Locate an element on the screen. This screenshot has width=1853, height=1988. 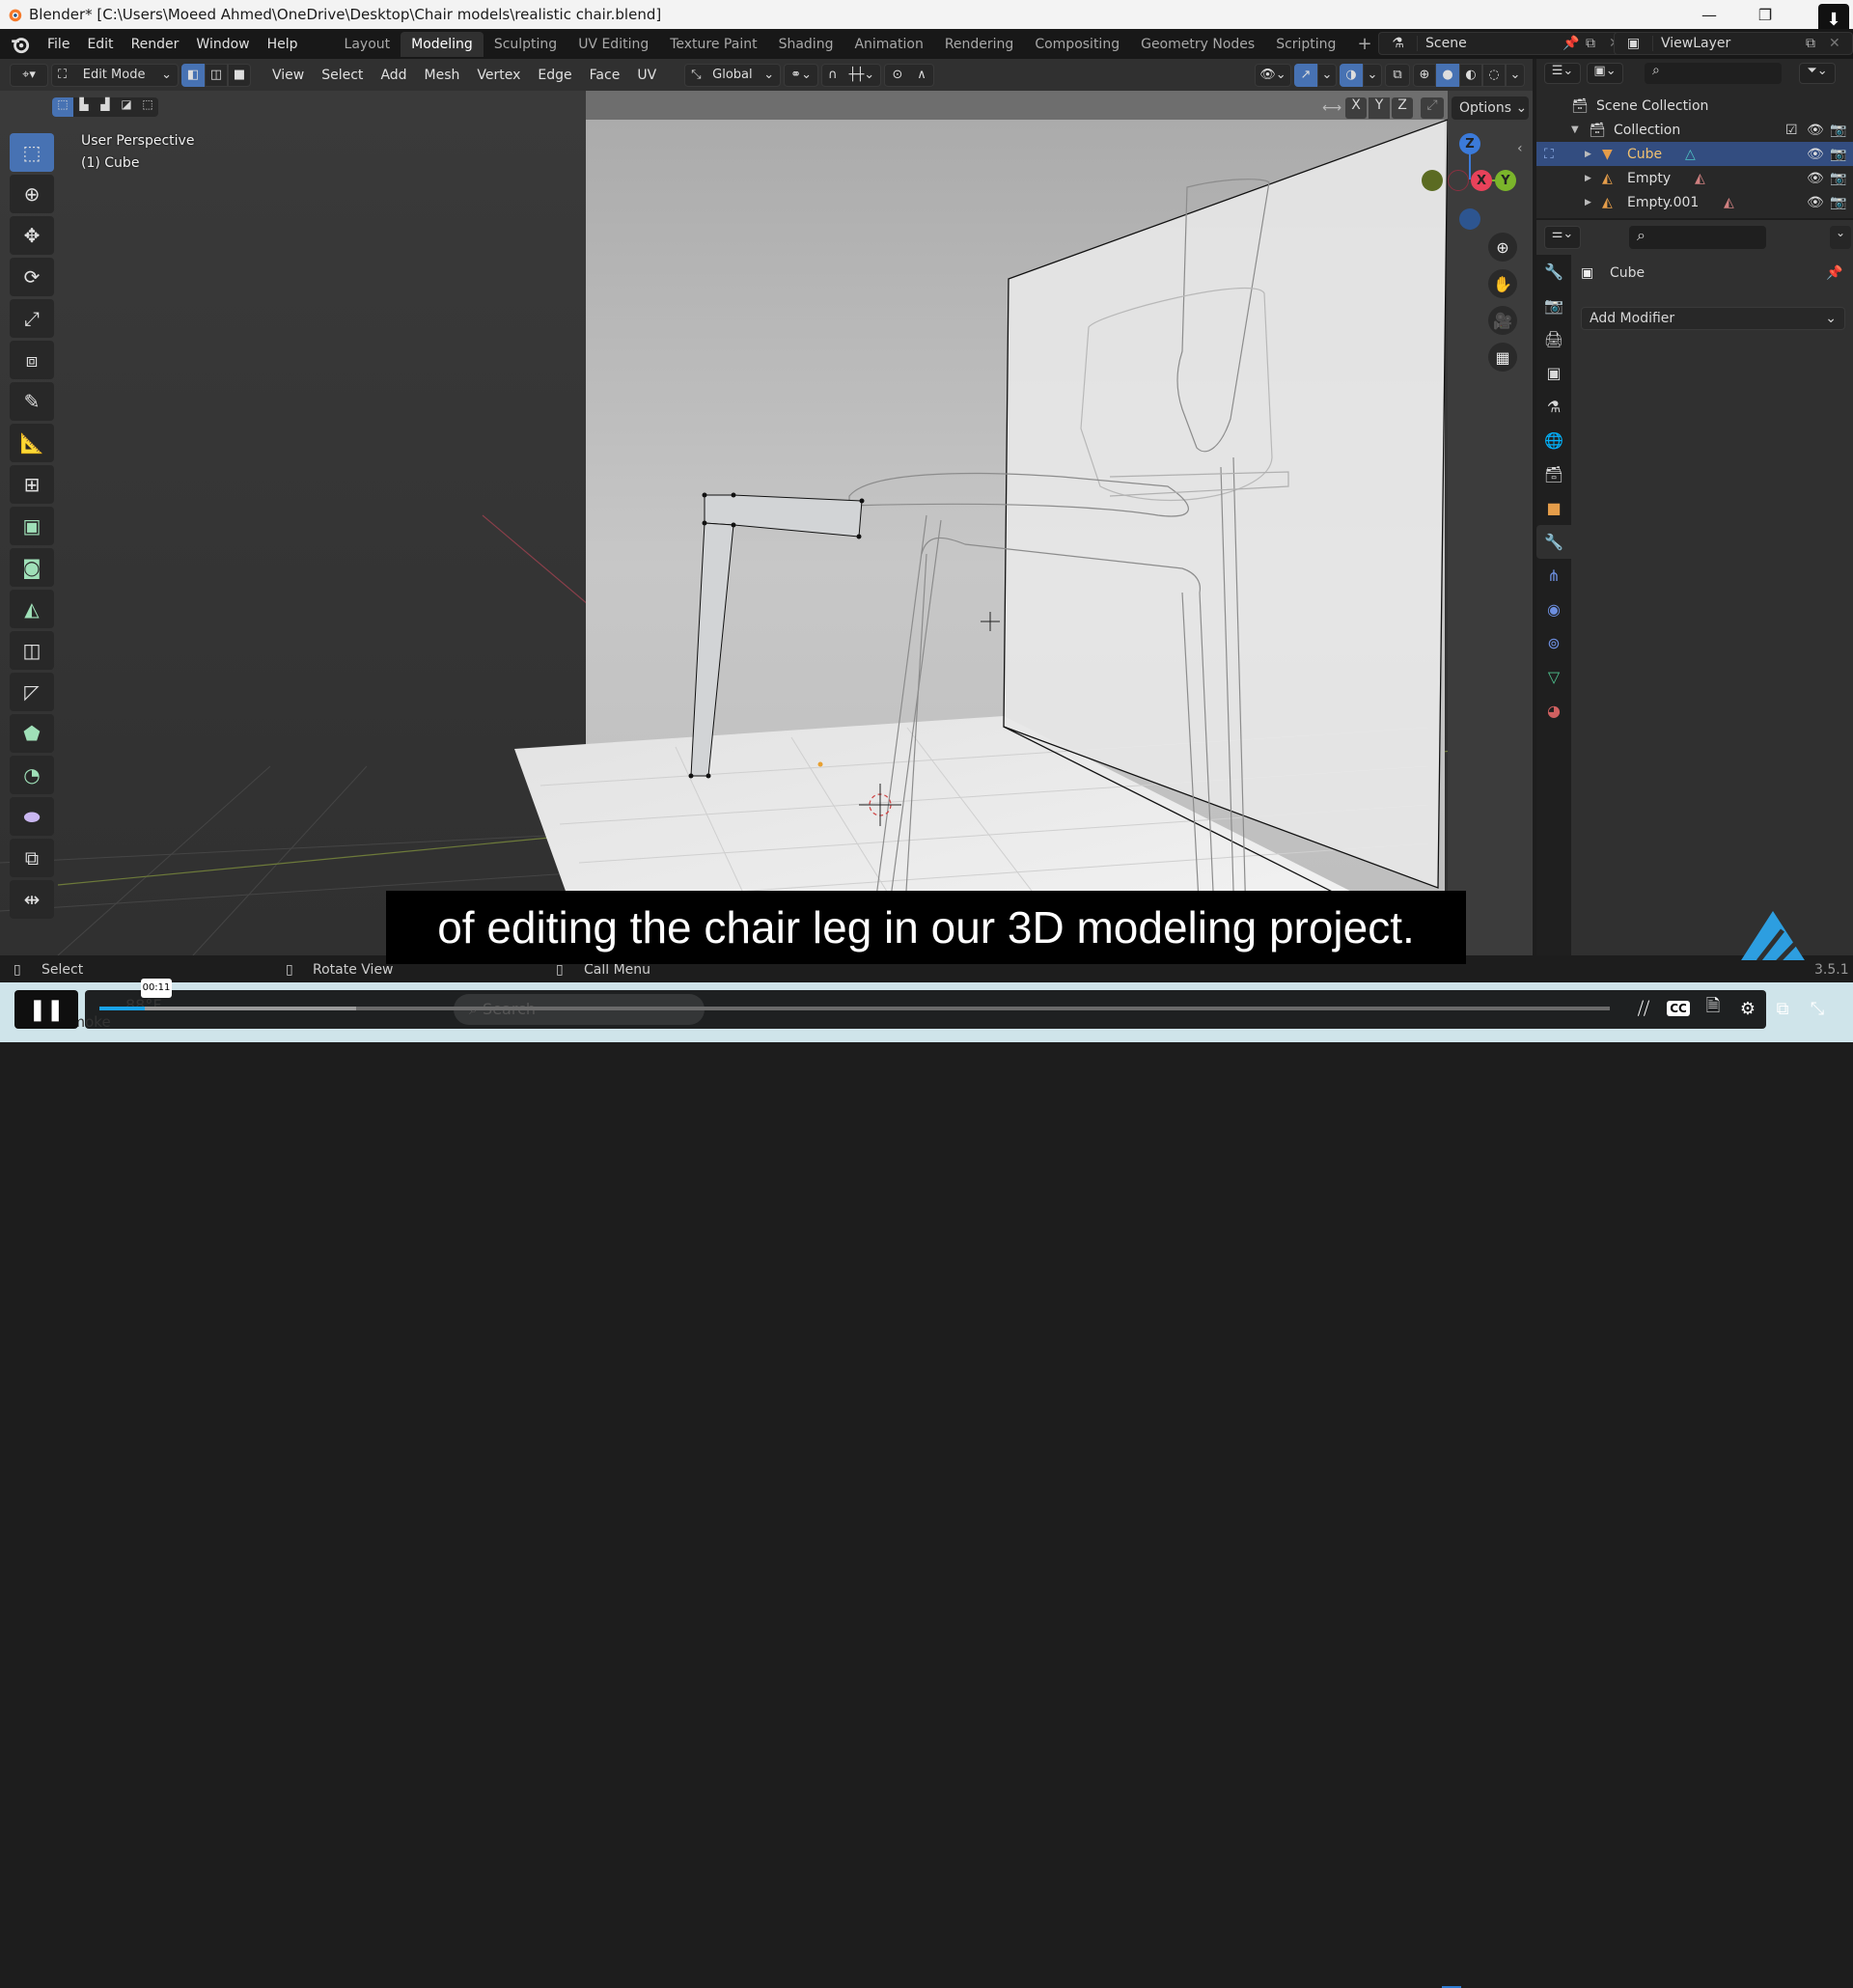
toggle-perspective-button: ▦ is located at coordinates (1502, 357).